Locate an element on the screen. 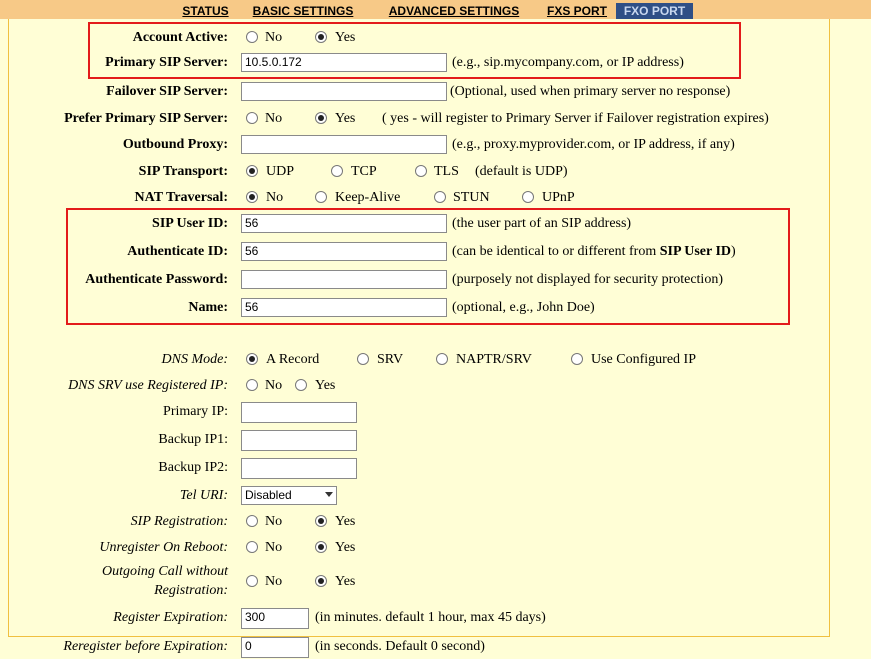 The width and height of the screenshot is (871, 659). tab-status: STATUS is located at coordinates (205, 11).